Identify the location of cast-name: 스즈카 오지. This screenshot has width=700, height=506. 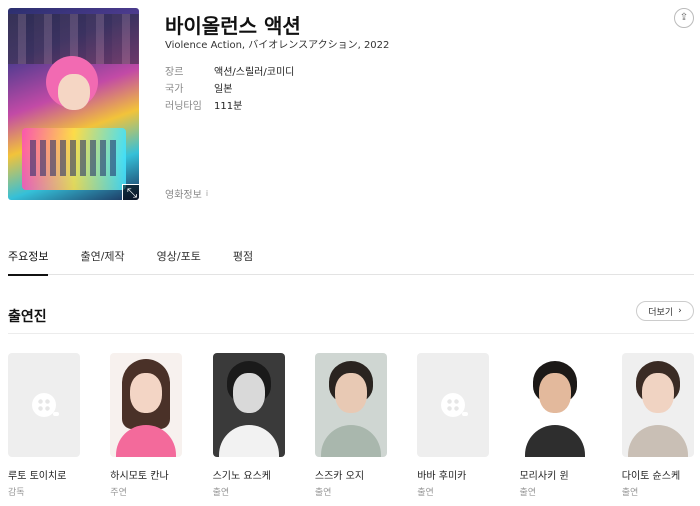
(339, 476).